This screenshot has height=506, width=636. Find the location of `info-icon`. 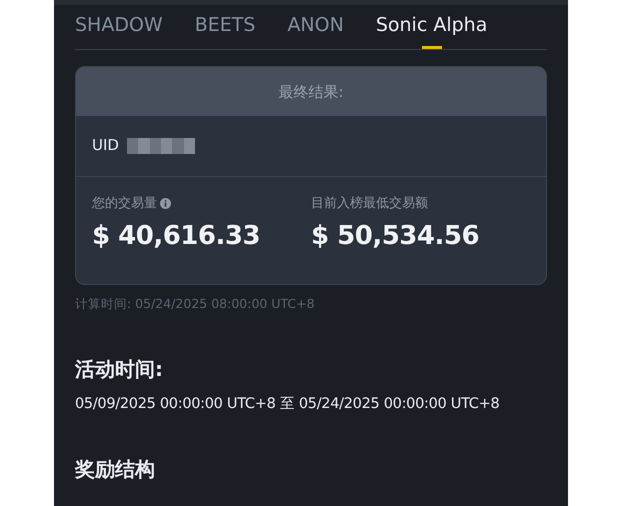

info-icon is located at coordinates (165, 204).